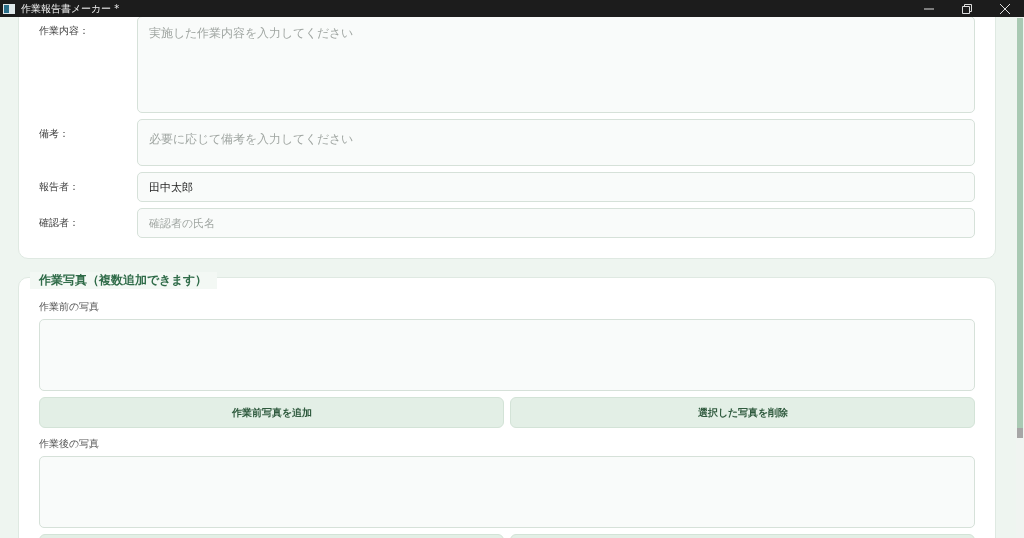  Describe the element at coordinates (556, 187) in the screenshot. I see `input-field: 田中太郎` at that location.